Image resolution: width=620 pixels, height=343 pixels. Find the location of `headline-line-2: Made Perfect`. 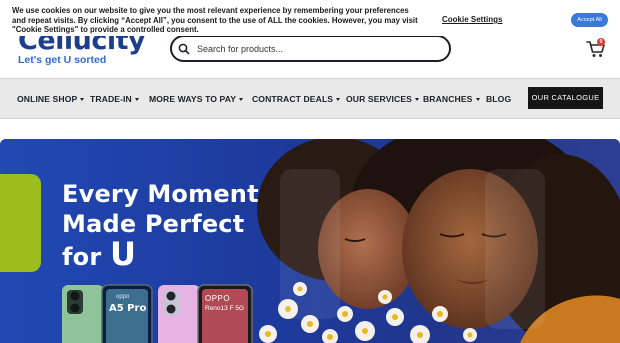

headline-line-2: Made Perfect is located at coordinates (153, 224).